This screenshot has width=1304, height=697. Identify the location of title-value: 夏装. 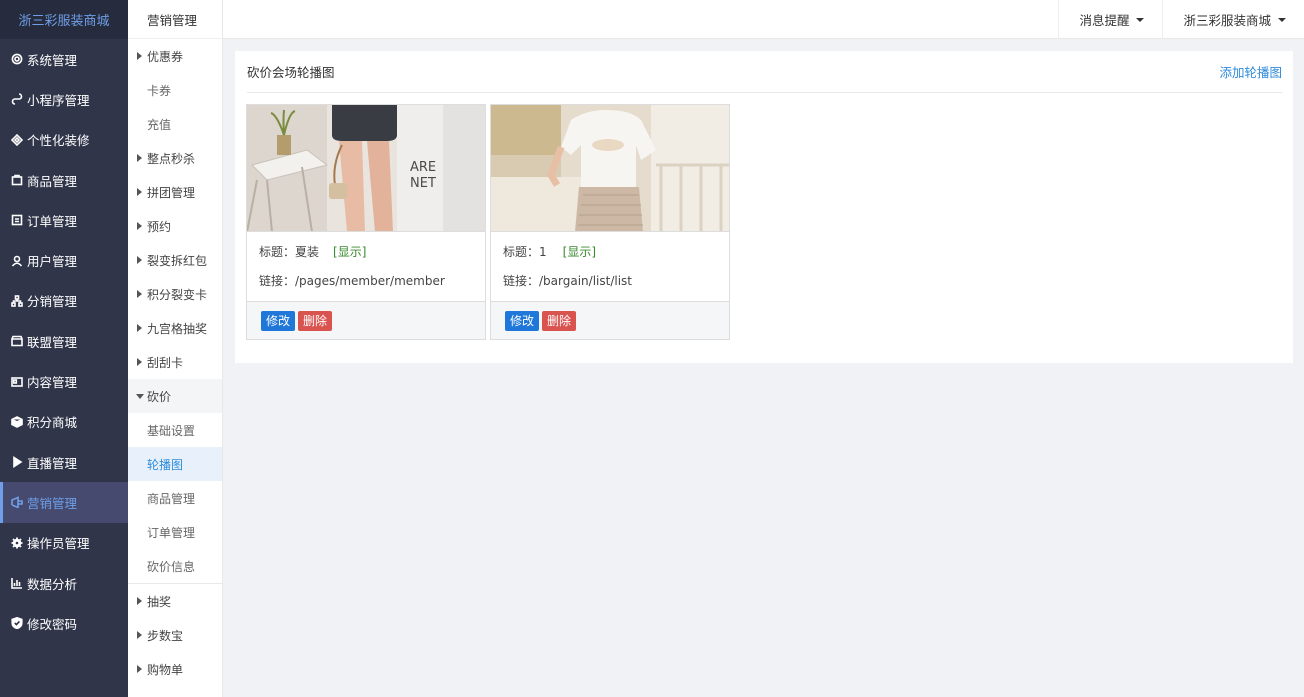
(307, 252).